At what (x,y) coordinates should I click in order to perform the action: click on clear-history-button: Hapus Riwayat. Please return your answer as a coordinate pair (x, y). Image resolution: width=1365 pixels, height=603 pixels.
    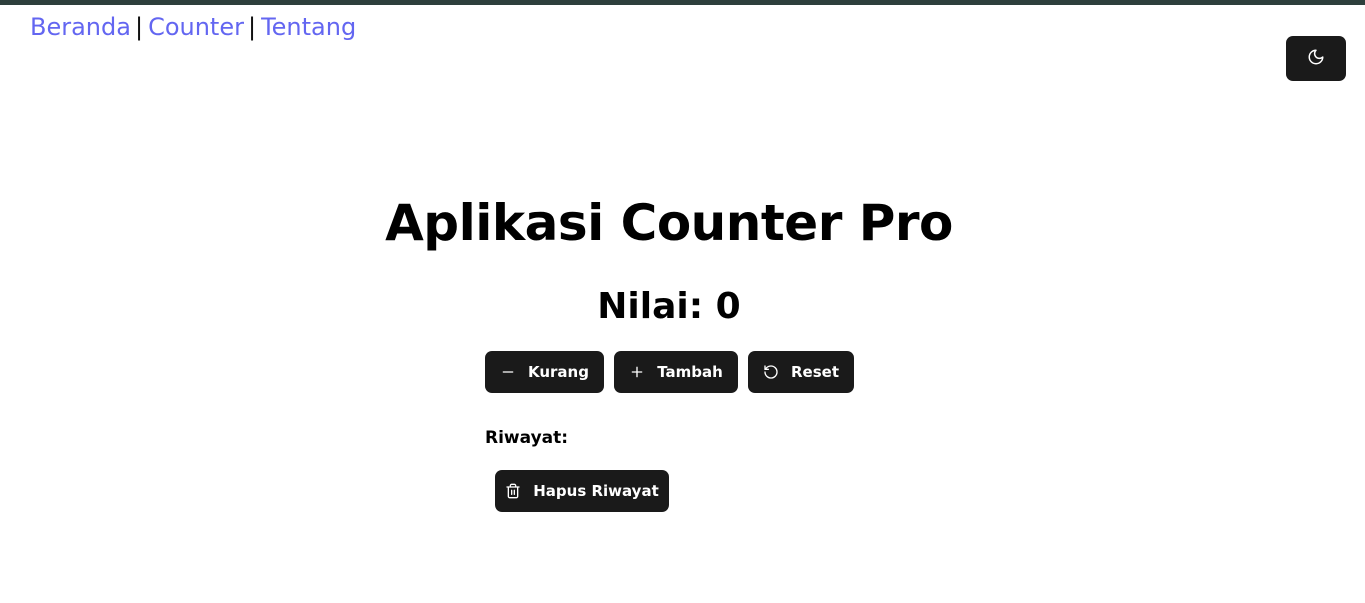
    Looking at the image, I should click on (582, 491).